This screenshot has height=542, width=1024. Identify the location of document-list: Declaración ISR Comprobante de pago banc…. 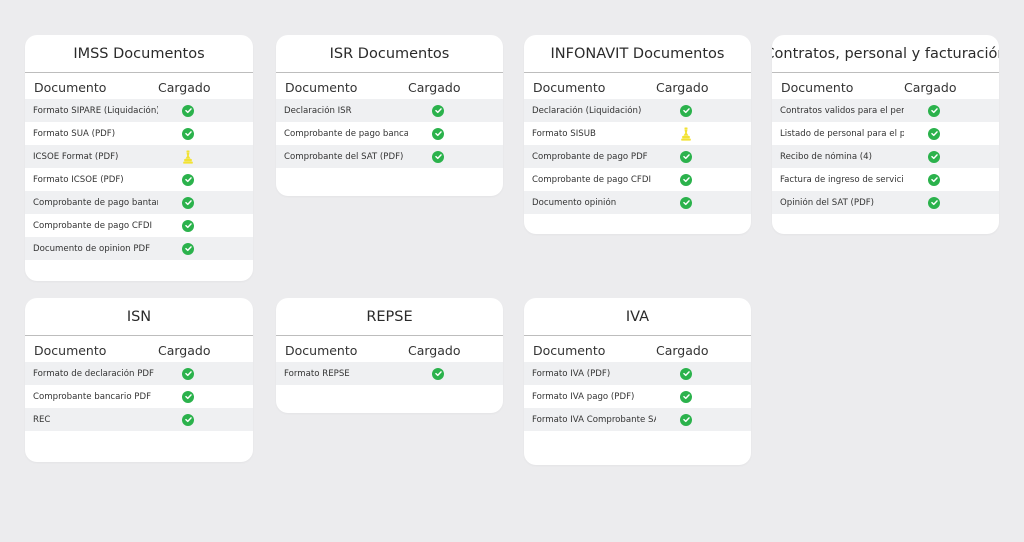
(389, 133).